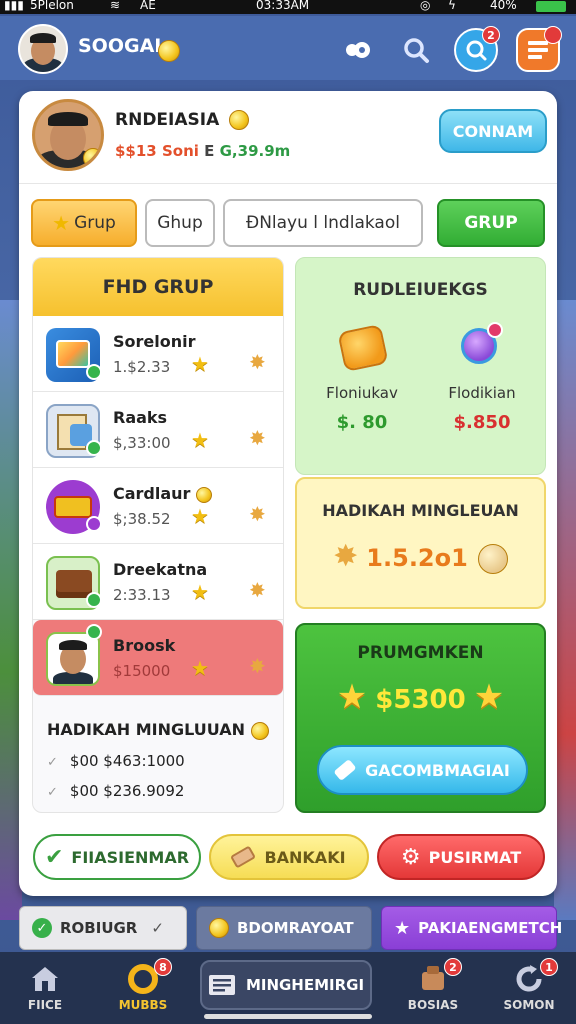 The width and height of the screenshot is (576, 1024). What do you see at coordinates (43, 49) in the screenshot?
I see `user-avatar` at bounding box center [43, 49].